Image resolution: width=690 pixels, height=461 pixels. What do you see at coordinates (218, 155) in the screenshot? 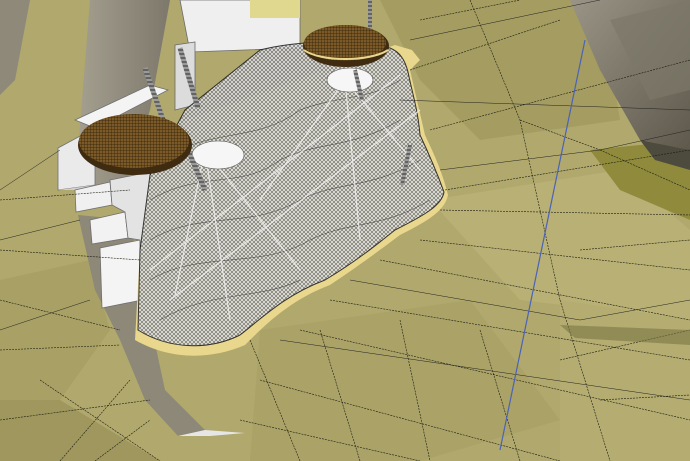
I see `landing-disc-left` at bounding box center [218, 155].